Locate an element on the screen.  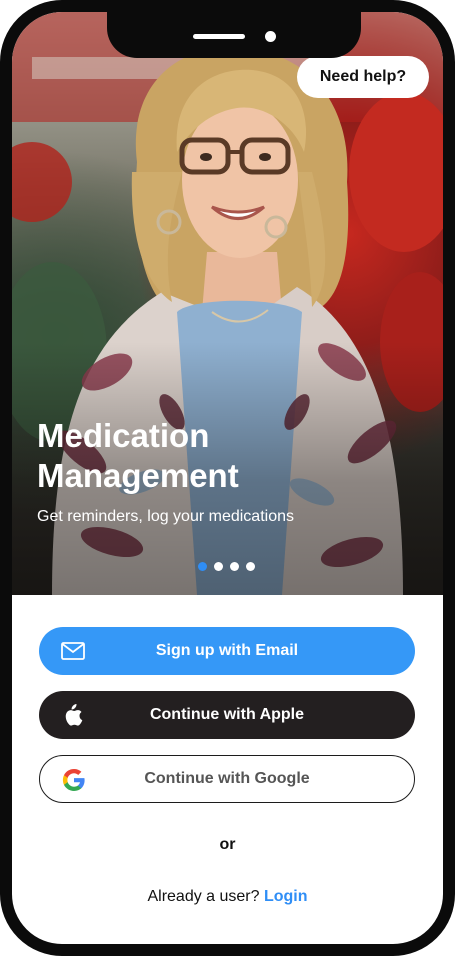
login-prompt: Already a user? is located at coordinates (203, 896).